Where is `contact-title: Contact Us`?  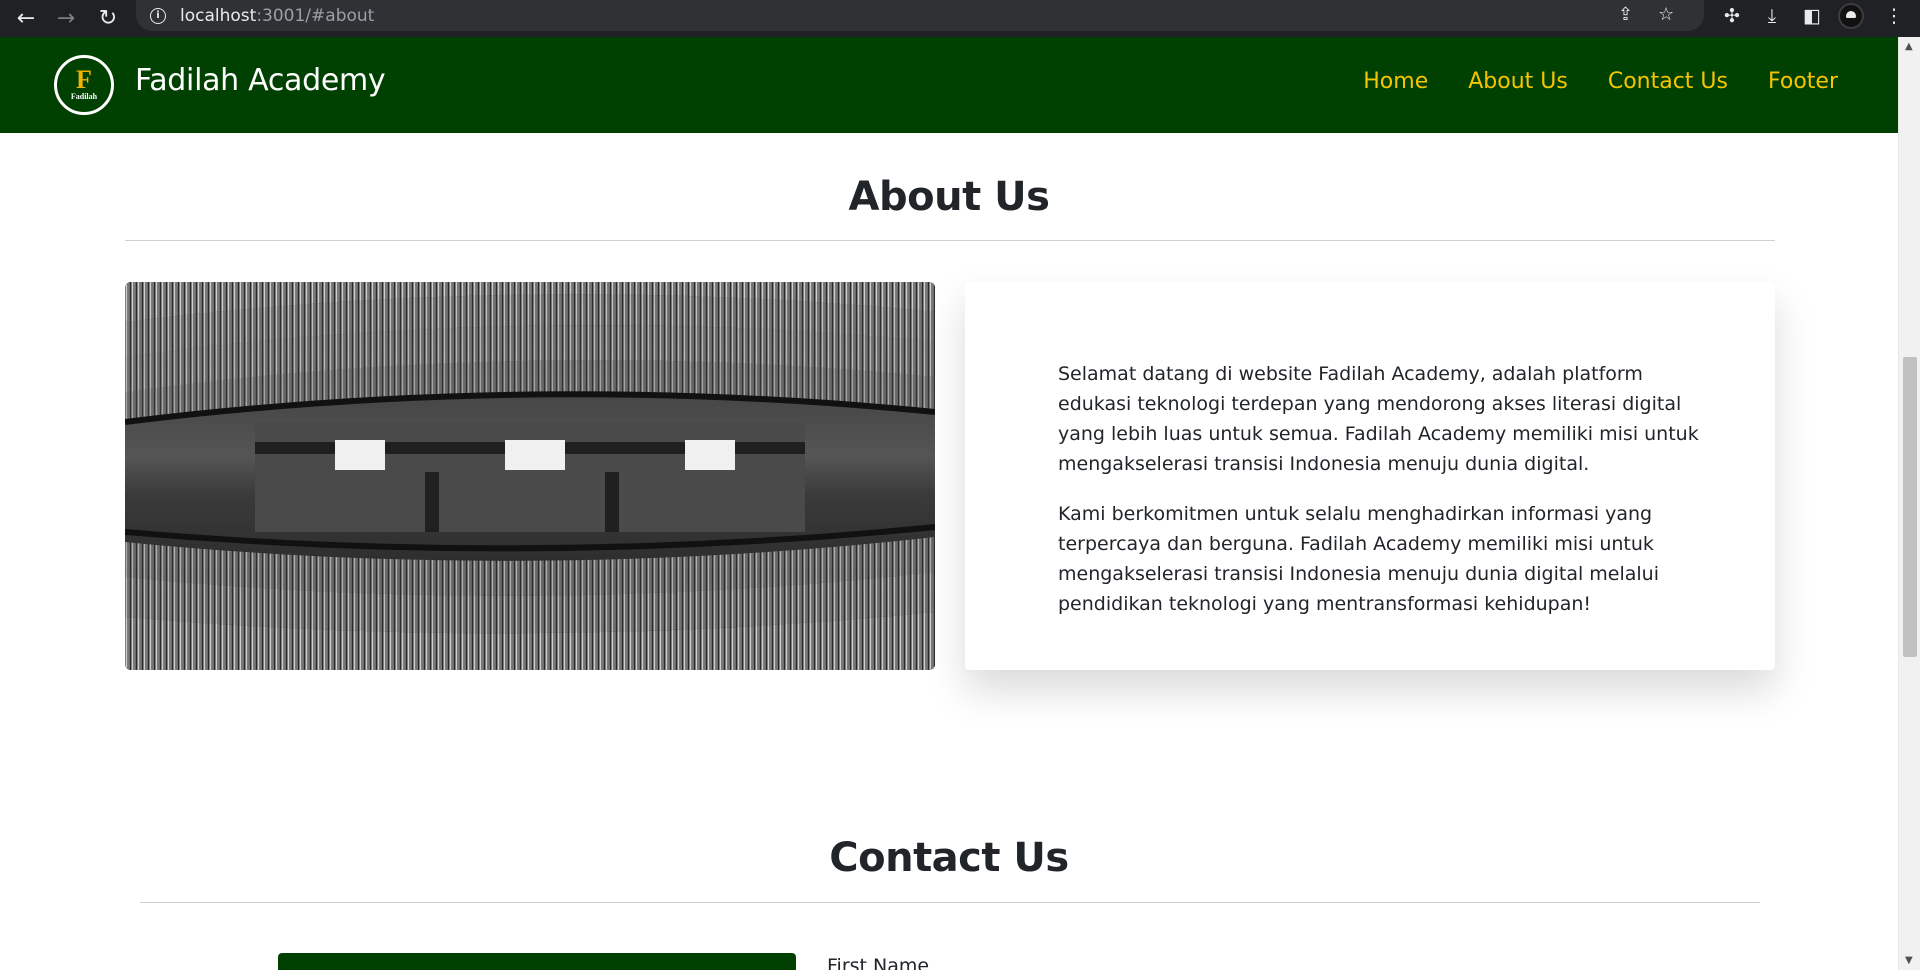 contact-title: Contact Us is located at coordinates (949, 858).